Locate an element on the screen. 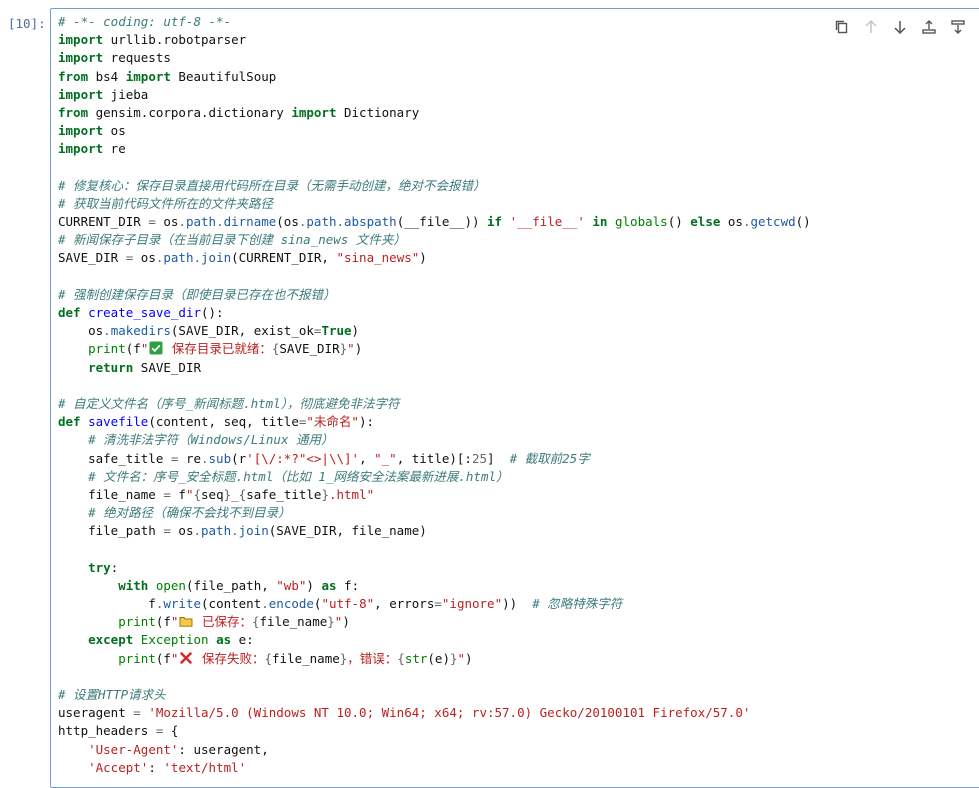  code-line: except Exception as e: is located at coordinates (171, 640).